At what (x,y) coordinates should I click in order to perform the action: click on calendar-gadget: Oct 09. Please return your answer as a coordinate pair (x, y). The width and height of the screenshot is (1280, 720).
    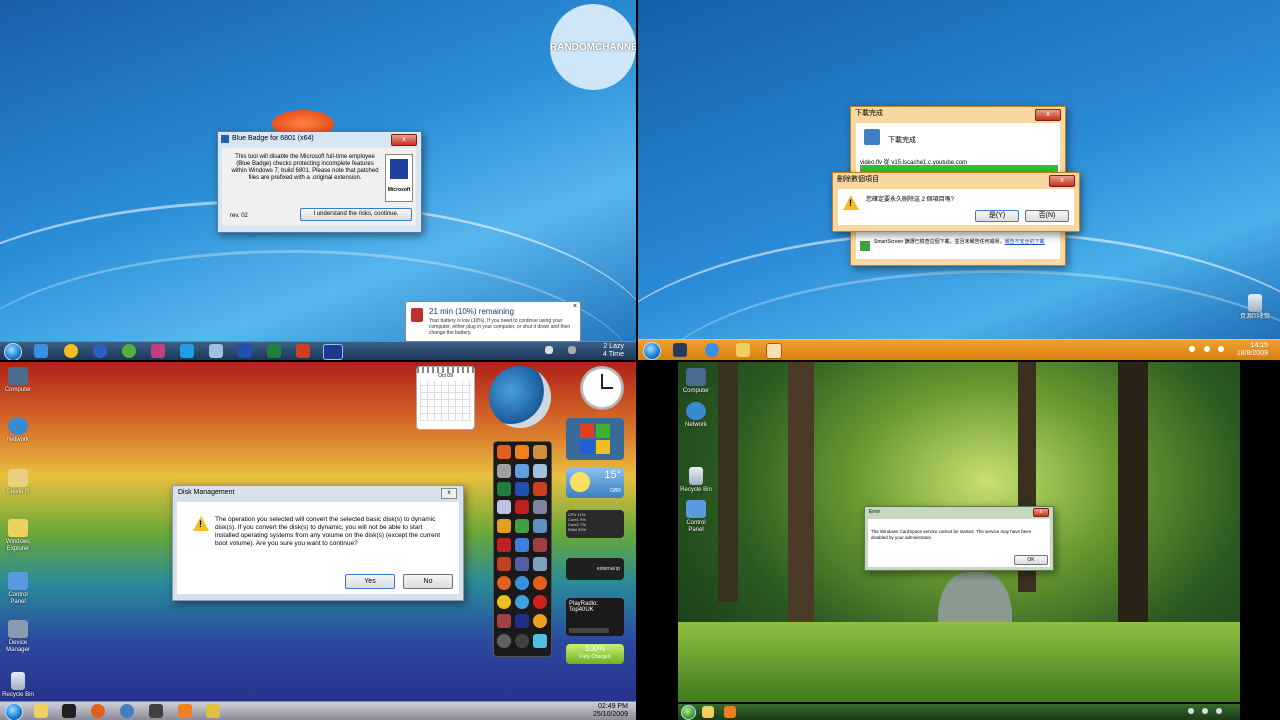
    Looking at the image, I should click on (445, 398).